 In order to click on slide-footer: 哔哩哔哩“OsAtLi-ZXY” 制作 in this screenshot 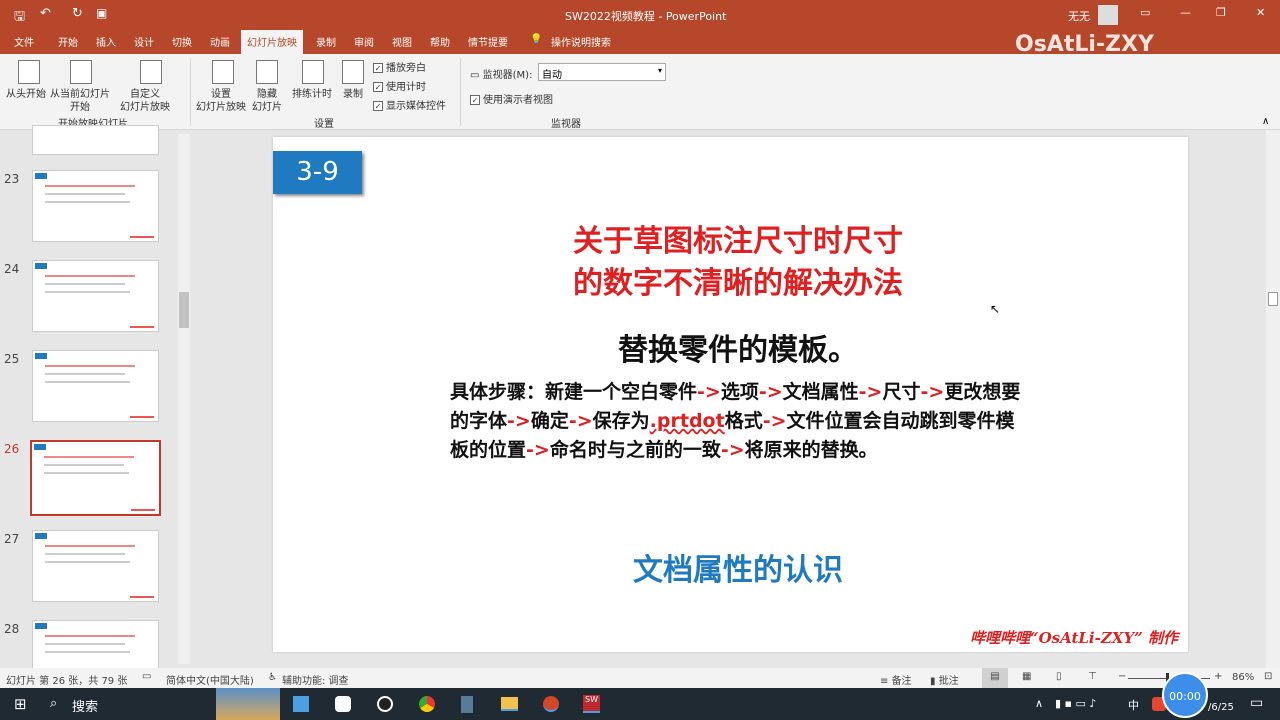, I will do `click(1073, 638)`.